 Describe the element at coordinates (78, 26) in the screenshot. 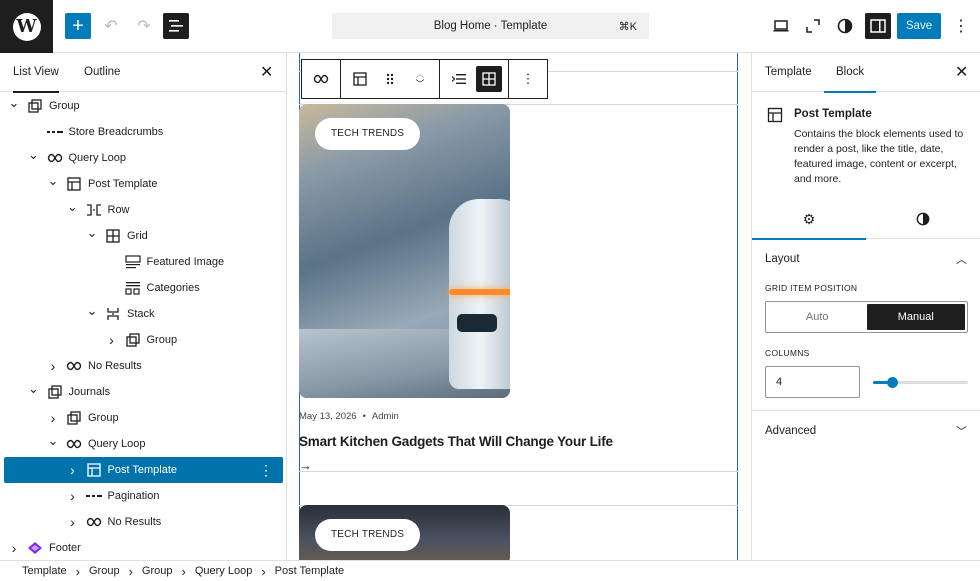

I see `add-block-button: +` at that location.